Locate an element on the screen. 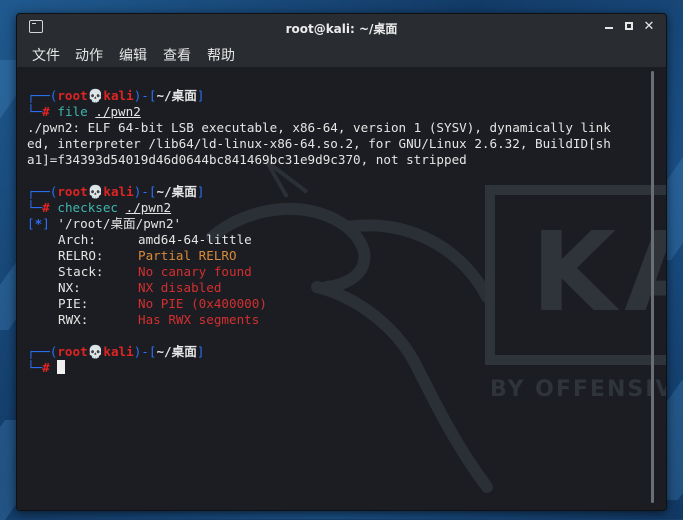 This screenshot has height=520, width=683. menu-file: 文件 is located at coordinates (46, 55).